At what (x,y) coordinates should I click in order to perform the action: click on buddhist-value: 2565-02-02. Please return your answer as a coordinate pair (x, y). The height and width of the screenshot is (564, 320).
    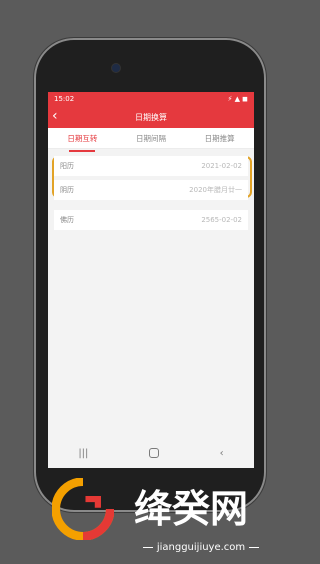
    Looking at the image, I should click on (221, 220).